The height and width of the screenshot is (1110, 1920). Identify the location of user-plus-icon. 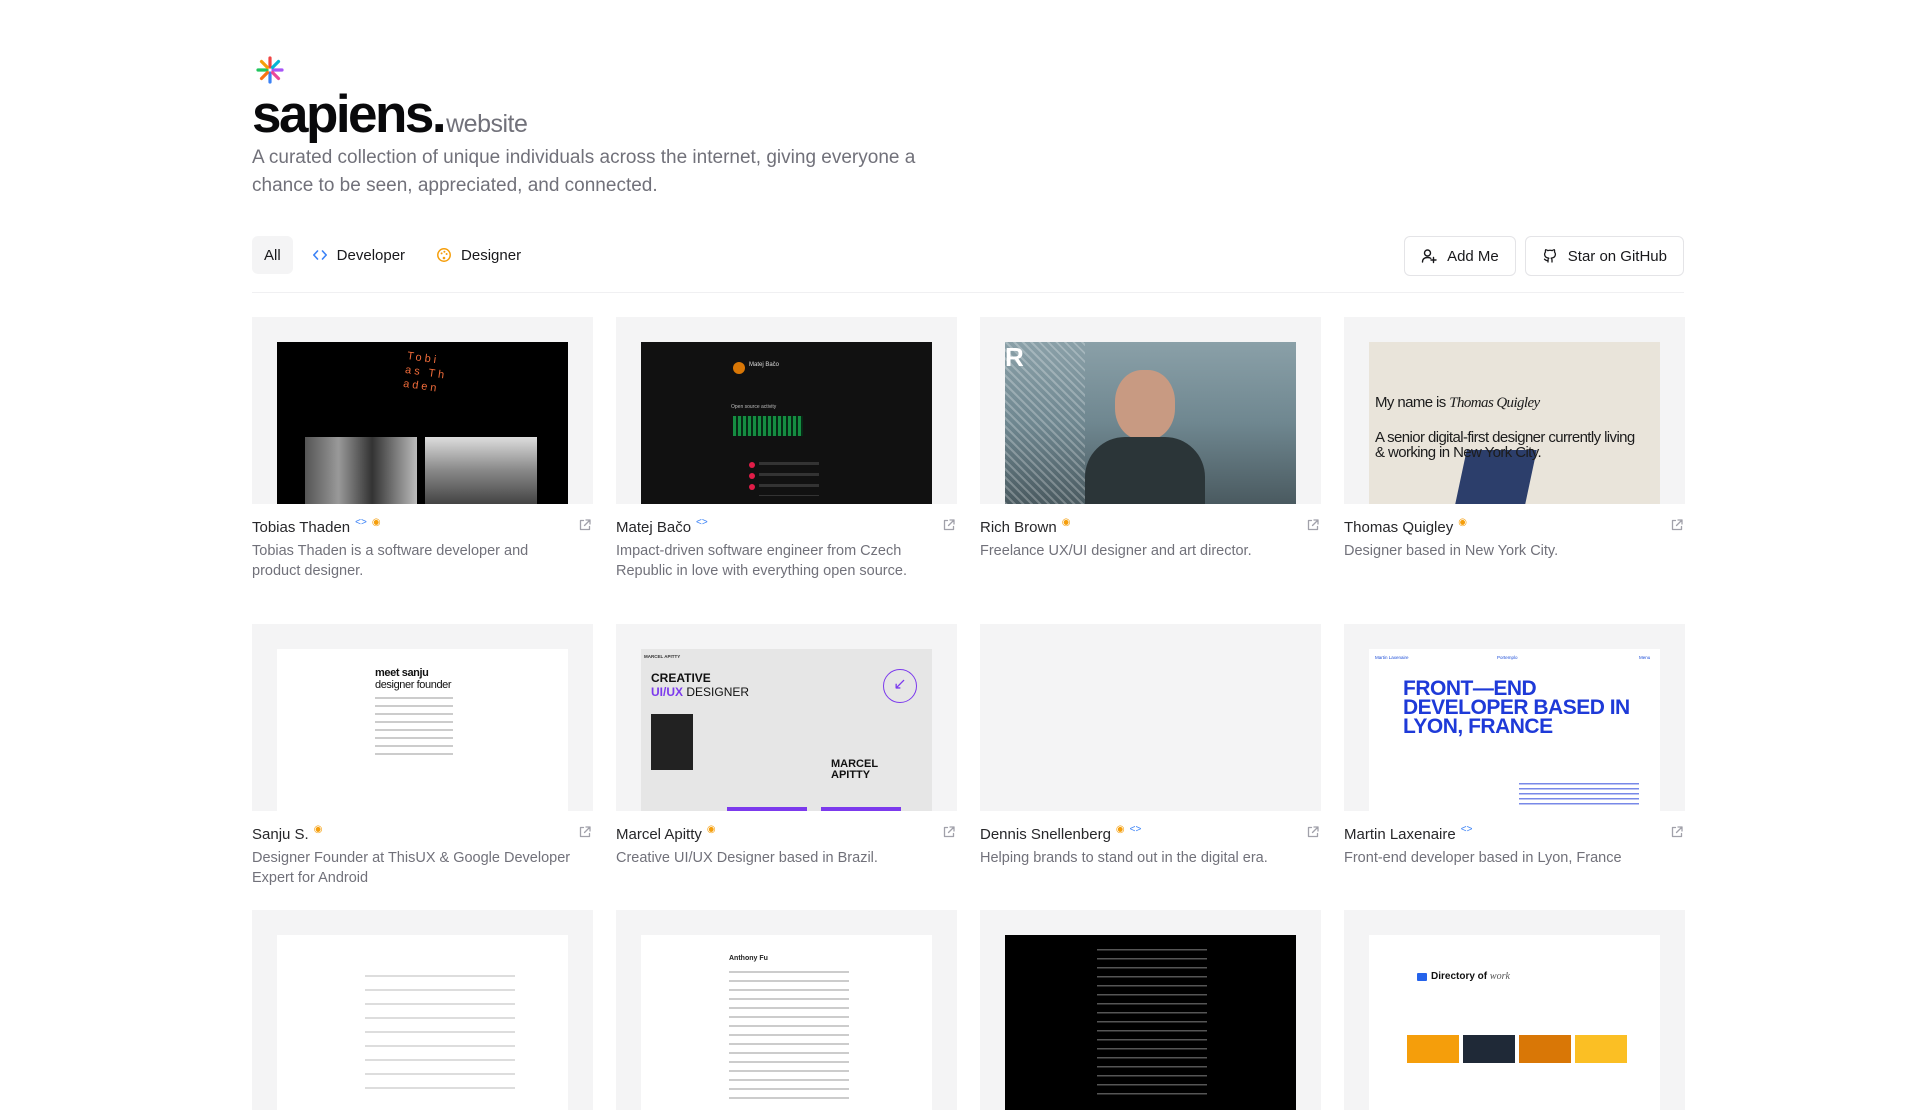
(1429, 256).